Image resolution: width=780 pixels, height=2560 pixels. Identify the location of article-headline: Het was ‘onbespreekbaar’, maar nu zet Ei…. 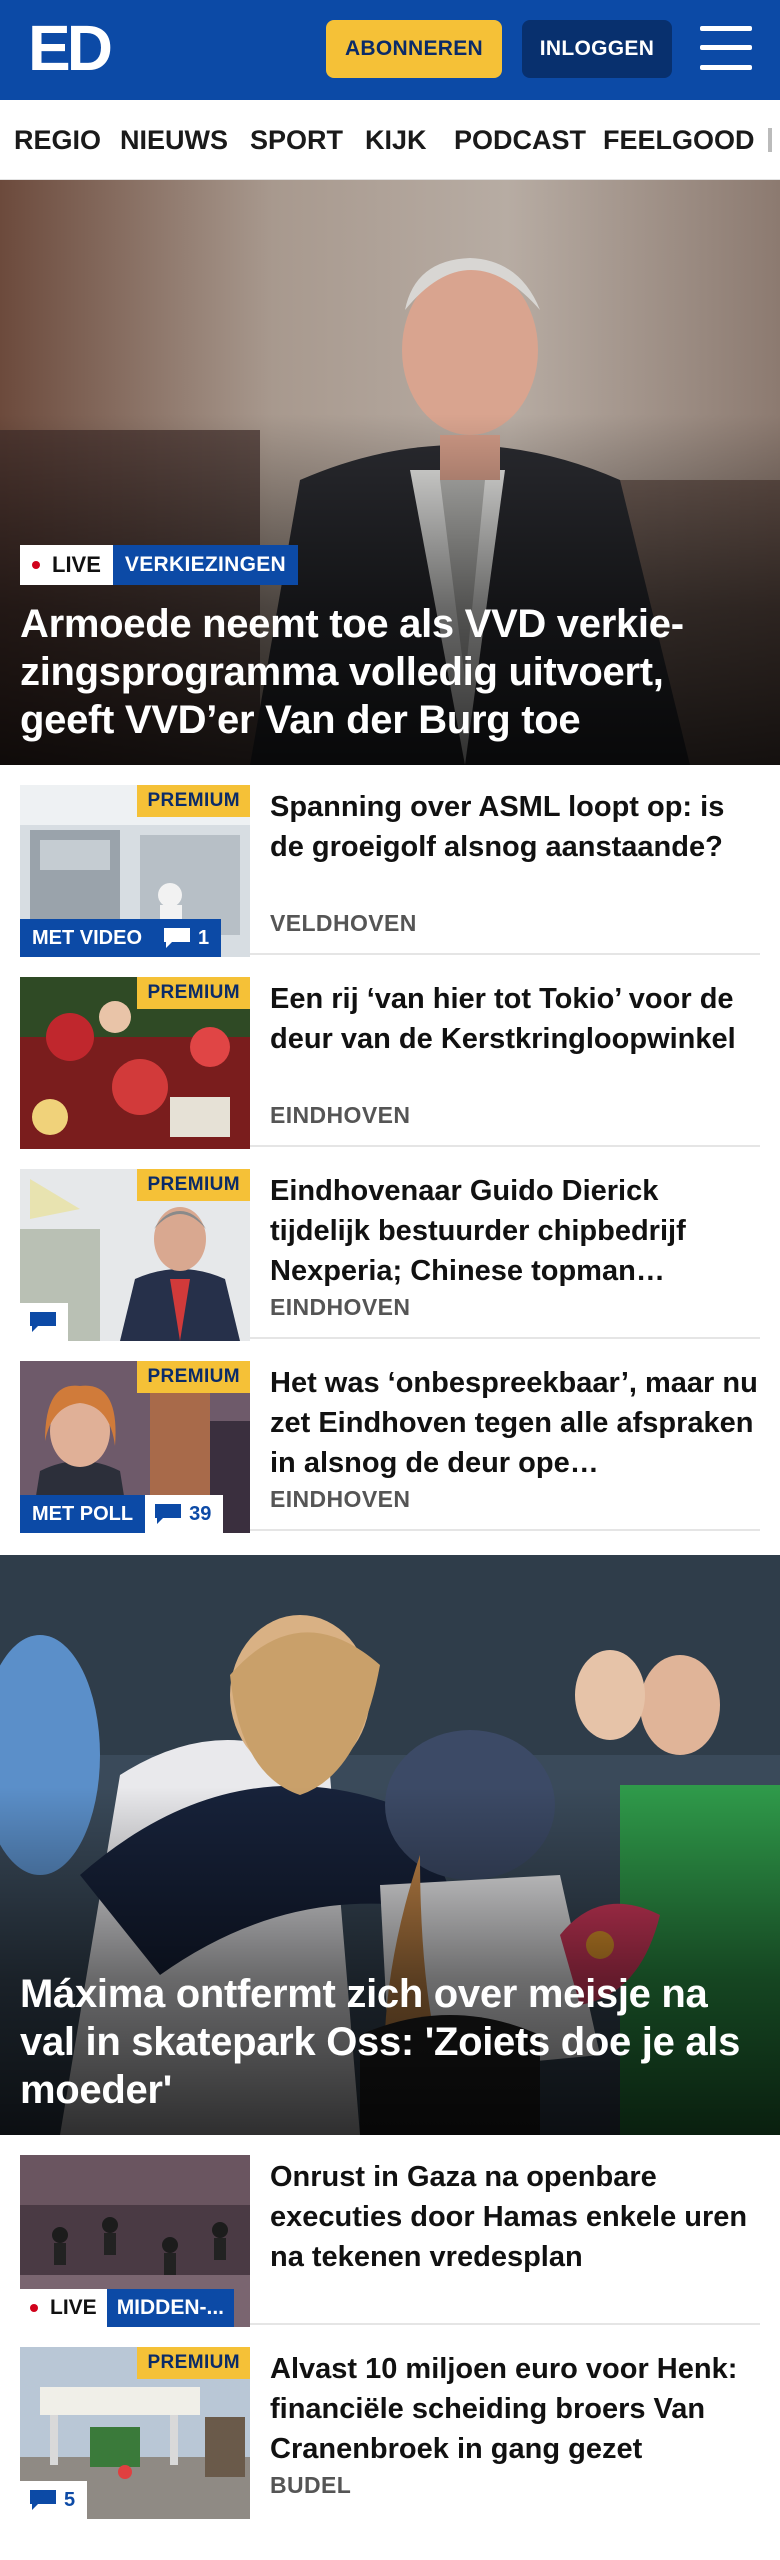
(515, 1423).